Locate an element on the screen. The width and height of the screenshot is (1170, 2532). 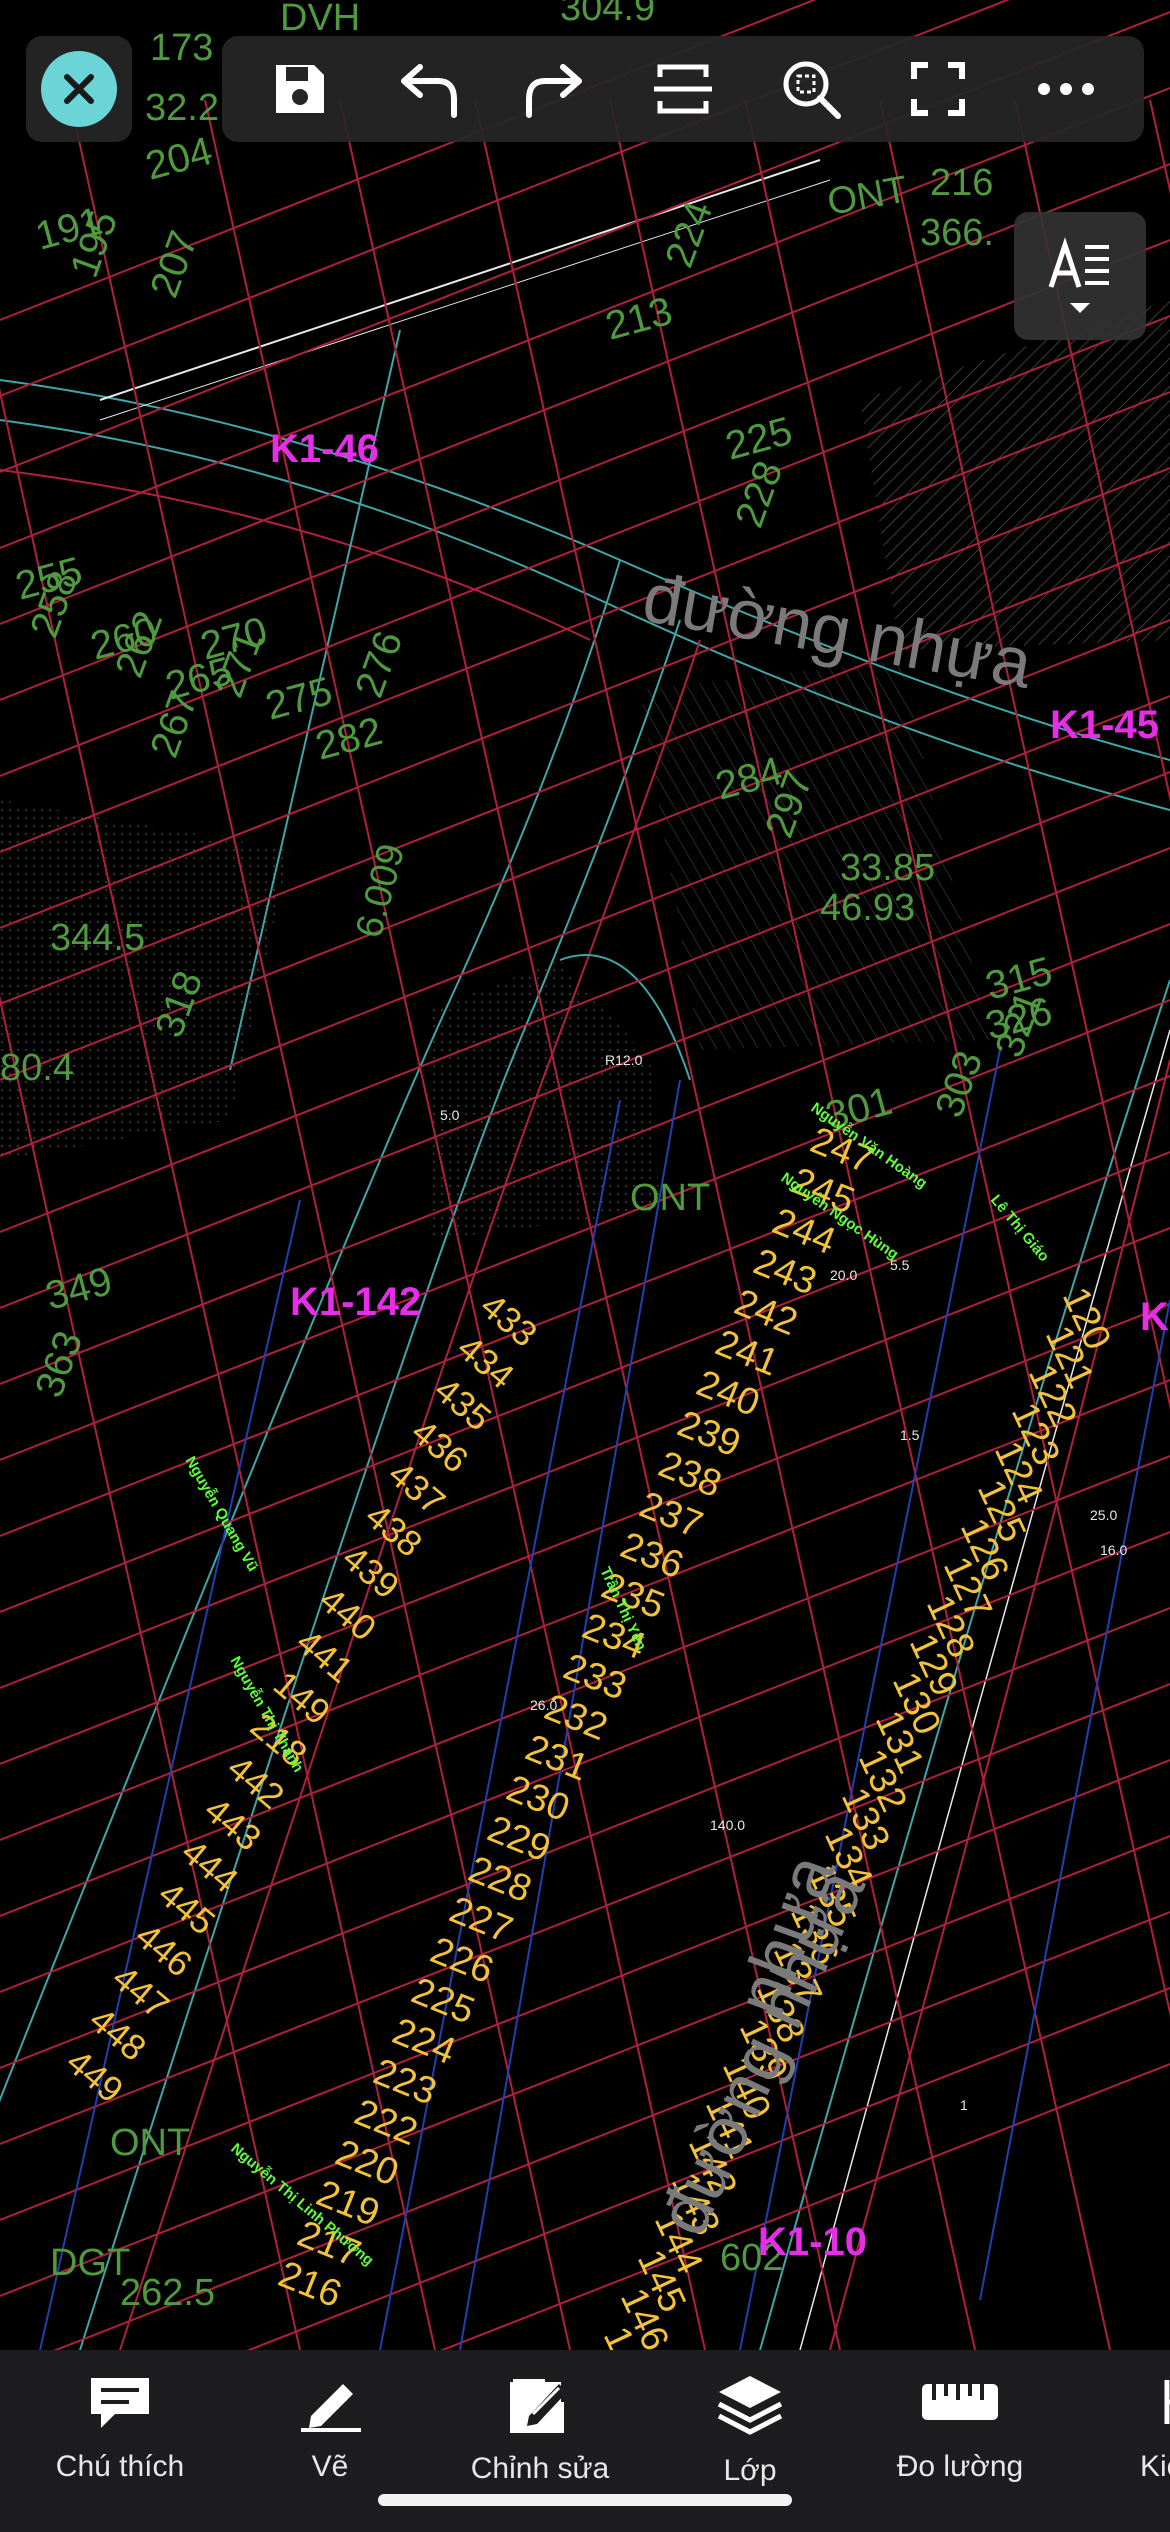
survey-value-label: 344.5 is located at coordinates (97, 938).